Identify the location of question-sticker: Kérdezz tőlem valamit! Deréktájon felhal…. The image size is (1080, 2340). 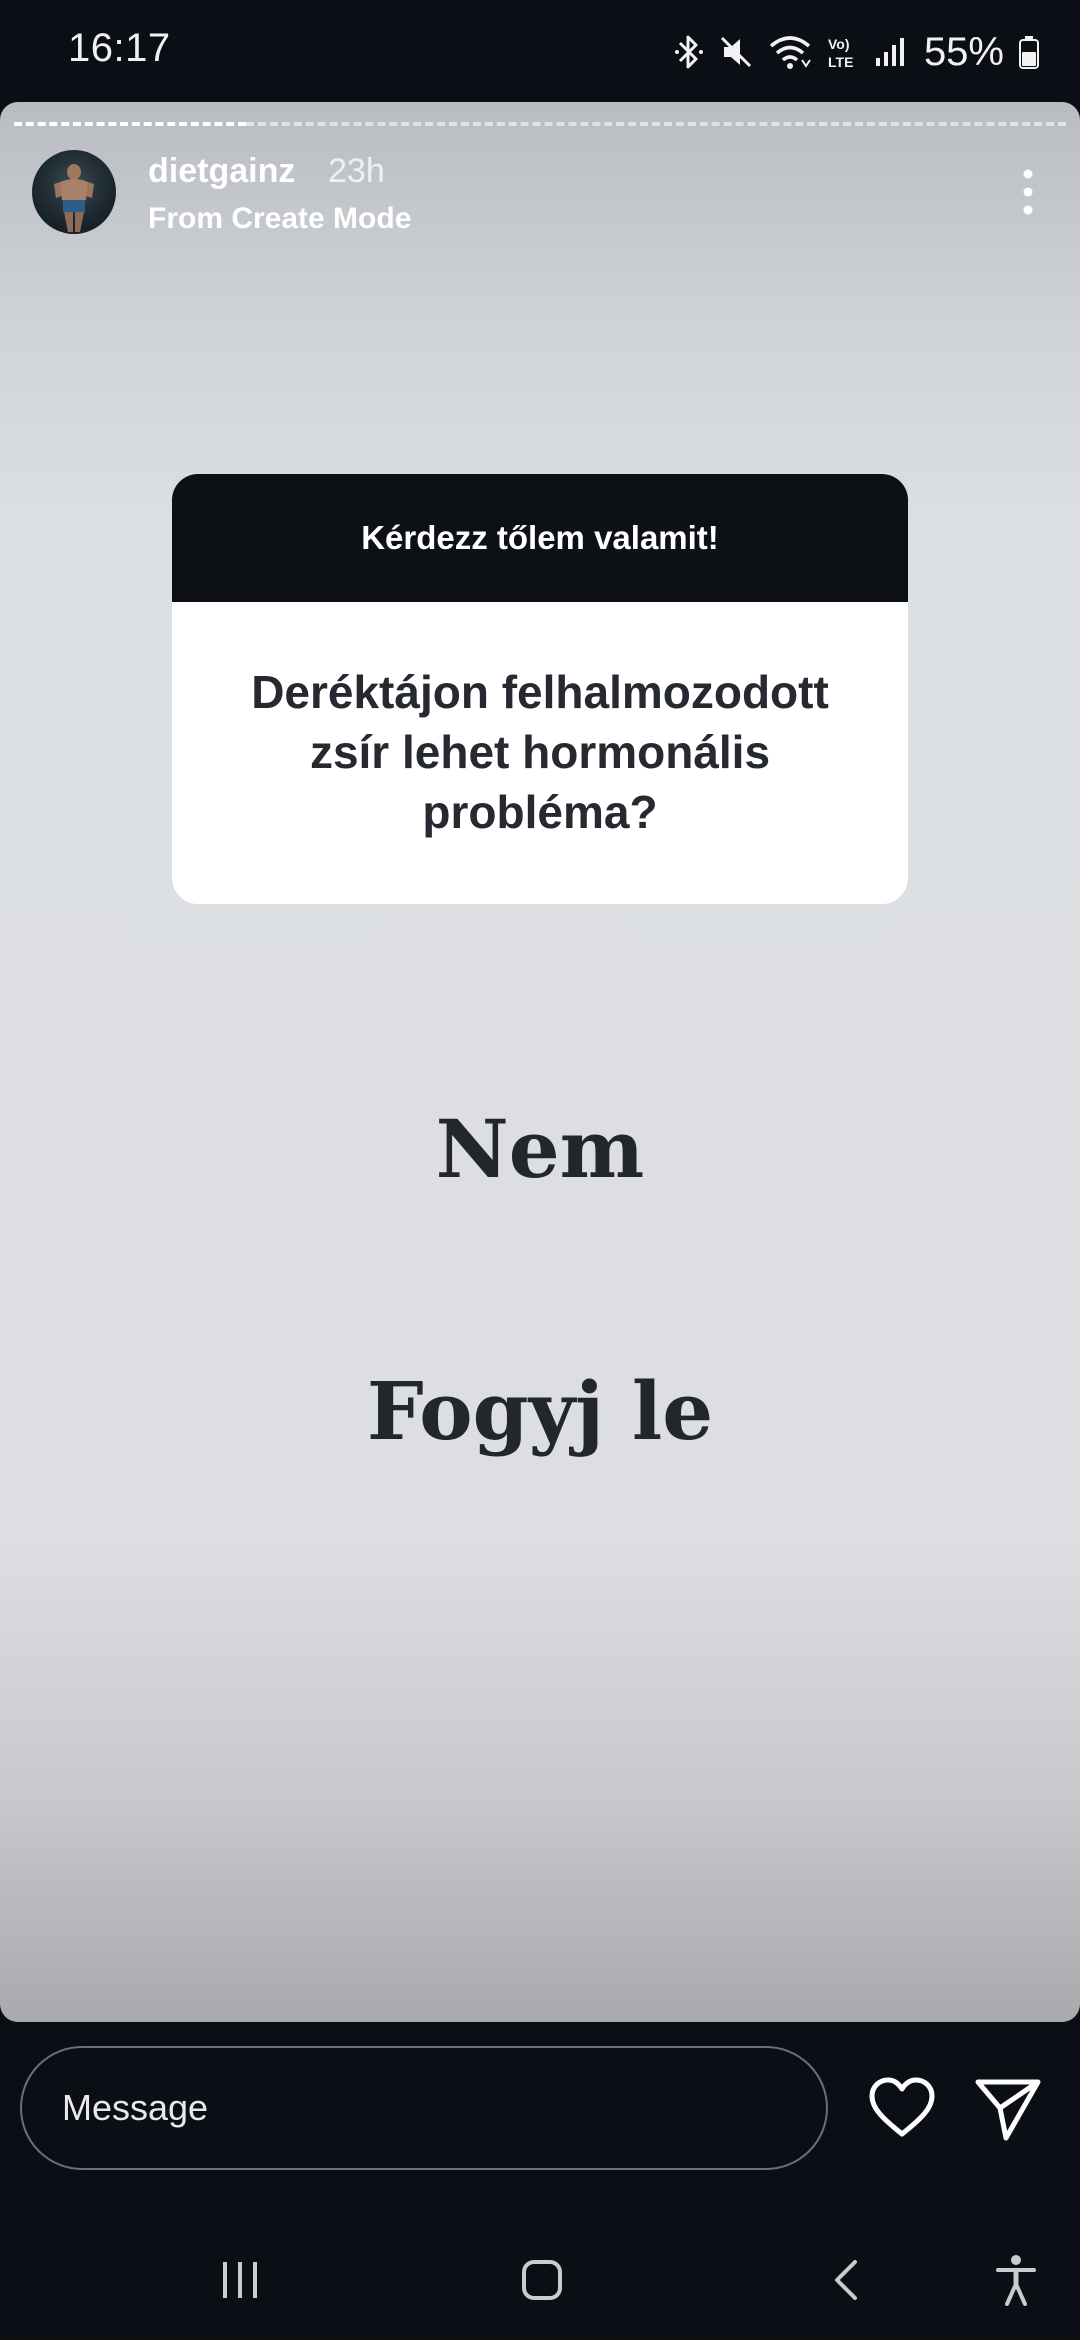
(540, 689).